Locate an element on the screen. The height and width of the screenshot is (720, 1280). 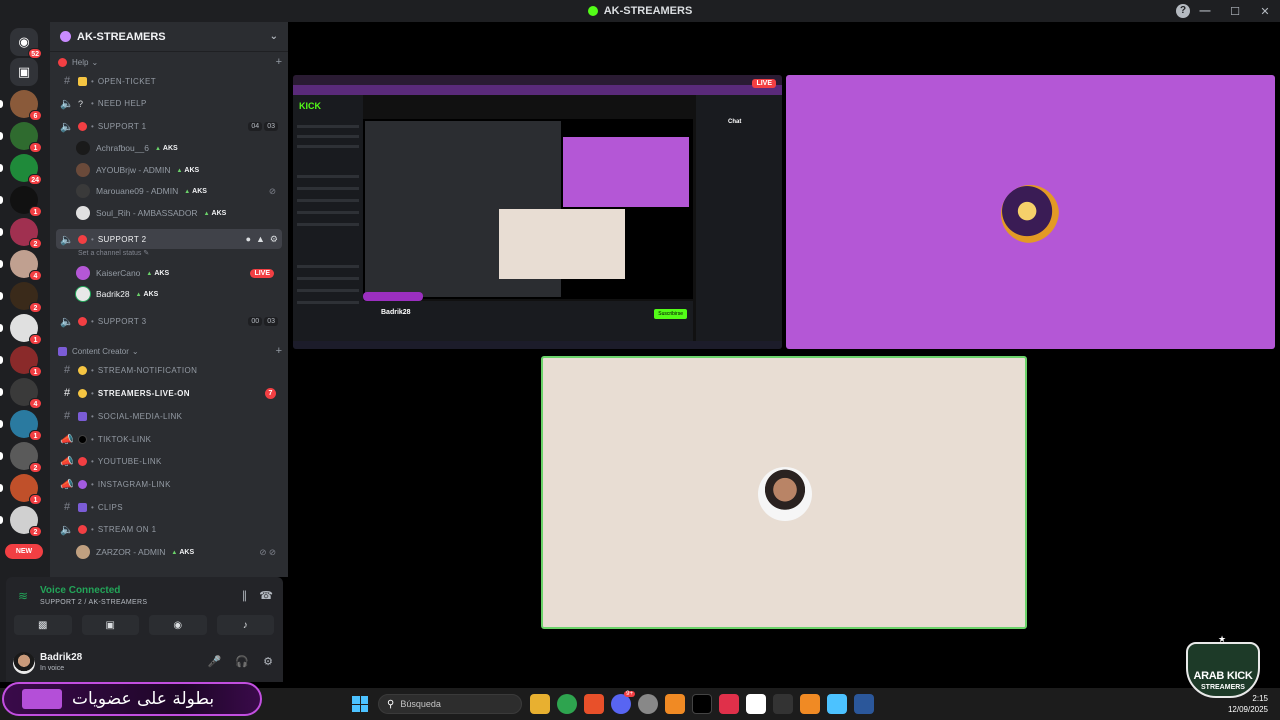
channel-instagram-link: 📣 • INSTAGRAM-LINK is located at coordinates (169, 484).